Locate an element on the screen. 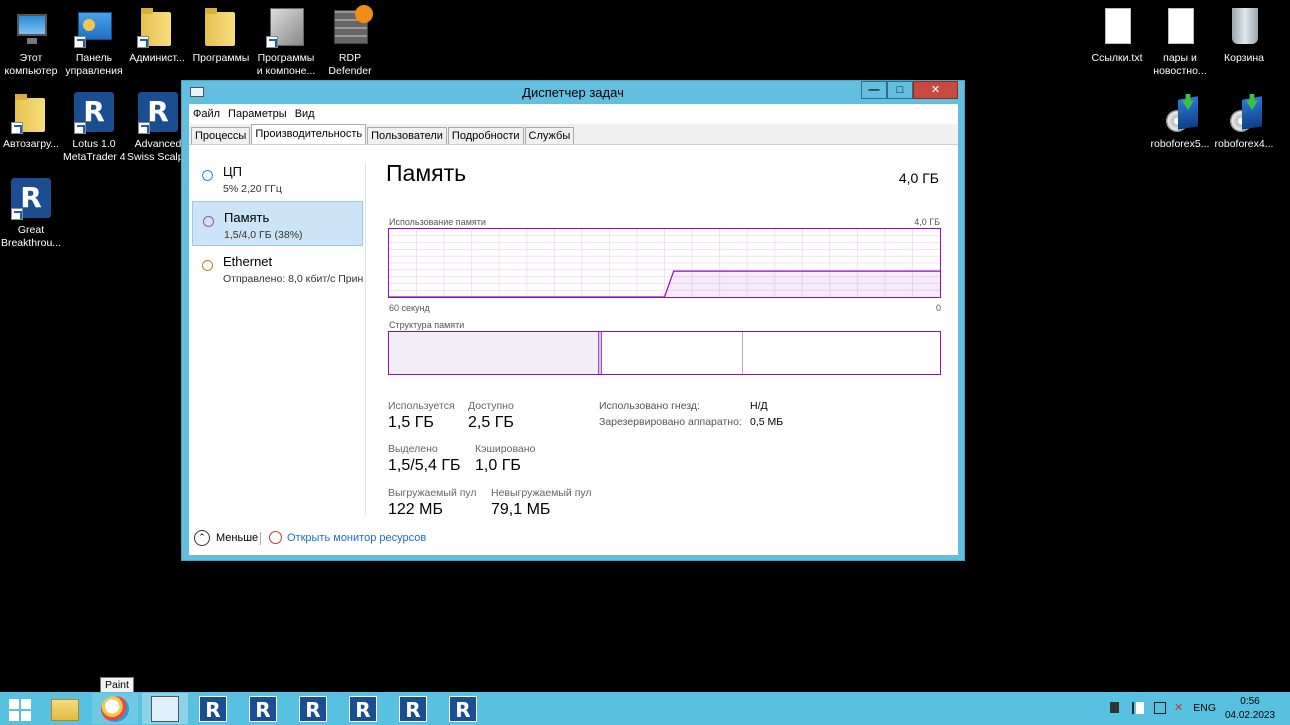 The image size is (1290, 725). tab-processes: Процессы is located at coordinates (221, 135).